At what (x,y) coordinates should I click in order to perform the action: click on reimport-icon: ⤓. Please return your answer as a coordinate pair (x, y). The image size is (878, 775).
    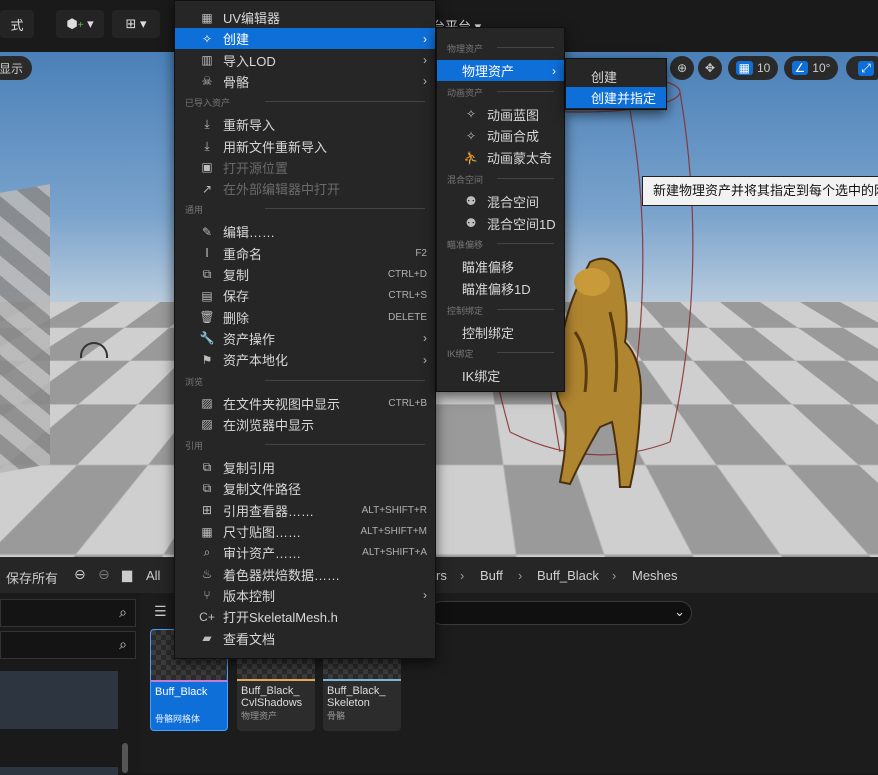
    Looking at the image, I should click on (207, 124).